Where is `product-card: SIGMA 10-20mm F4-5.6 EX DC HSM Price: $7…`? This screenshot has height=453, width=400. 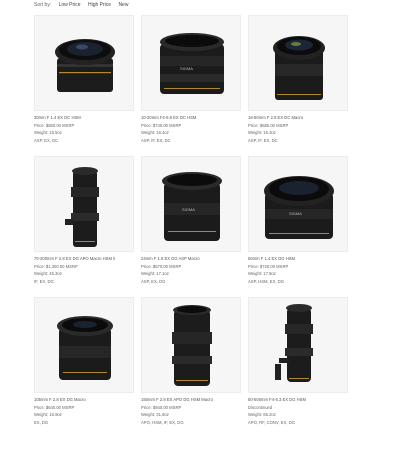
product-card: SIGMA 10-20mm F4-5.6 EX DC HSM Price: $7… is located at coordinates (191, 79).